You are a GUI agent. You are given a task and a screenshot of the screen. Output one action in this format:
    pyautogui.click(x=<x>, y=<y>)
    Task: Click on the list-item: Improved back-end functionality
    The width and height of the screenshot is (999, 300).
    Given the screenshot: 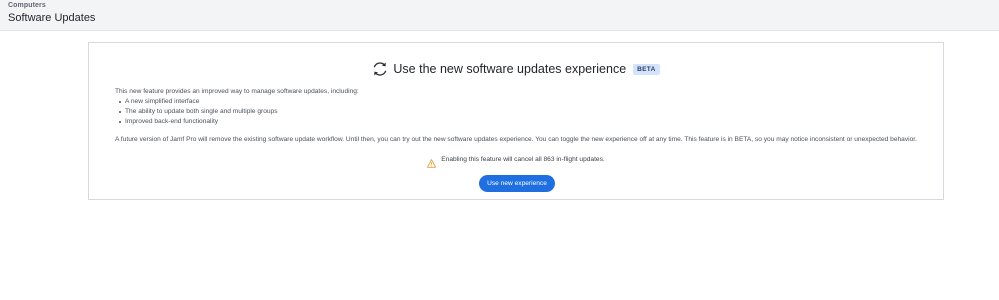 What is the action you would take?
    pyautogui.click(x=198, y=122)
    